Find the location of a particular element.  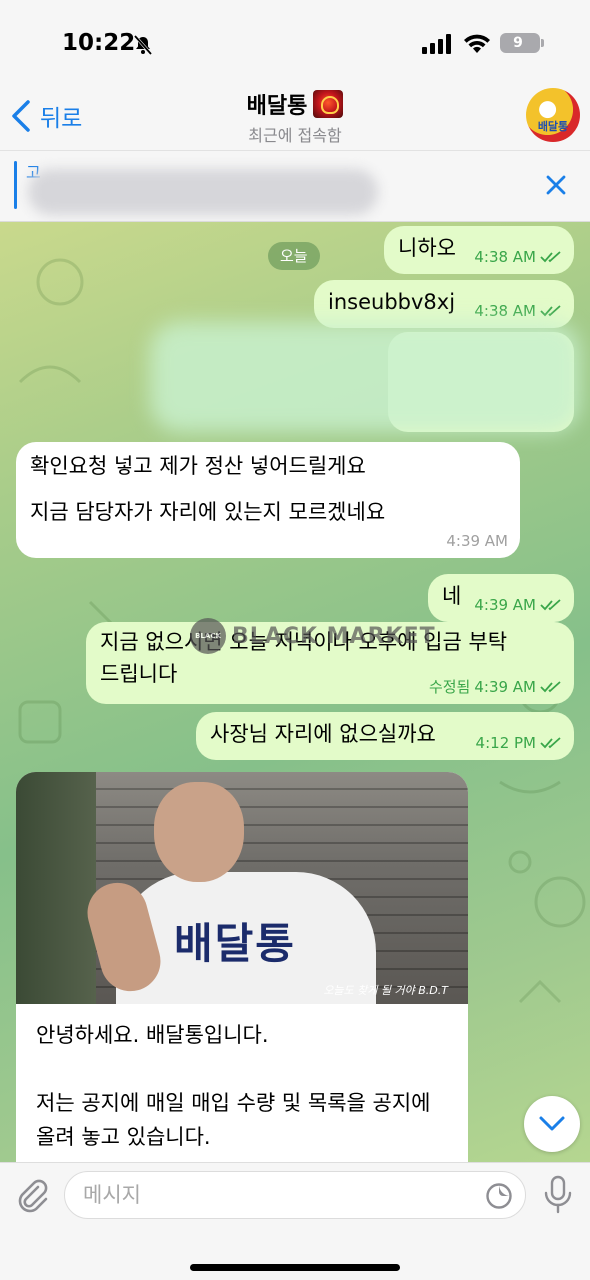

message-meta: 수정됨 4:39 AM is located at coordinates (495, 687).